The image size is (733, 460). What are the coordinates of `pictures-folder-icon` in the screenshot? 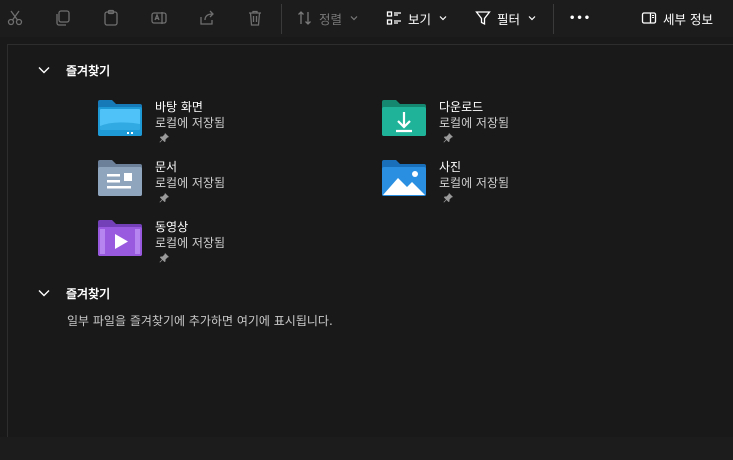 It's located at (404, 178).